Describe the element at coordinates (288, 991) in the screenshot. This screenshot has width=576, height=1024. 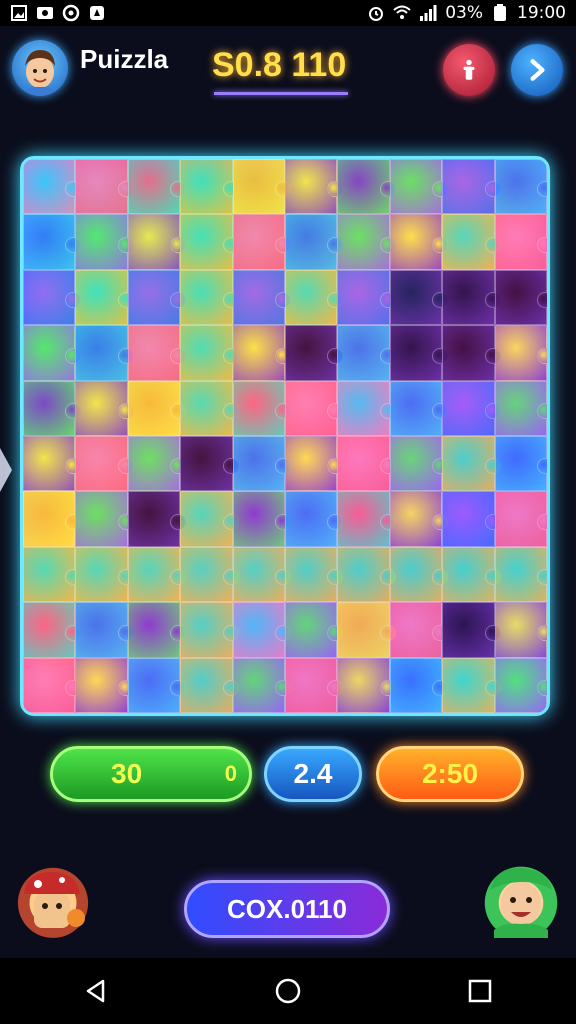
I see `home-button` at that location.